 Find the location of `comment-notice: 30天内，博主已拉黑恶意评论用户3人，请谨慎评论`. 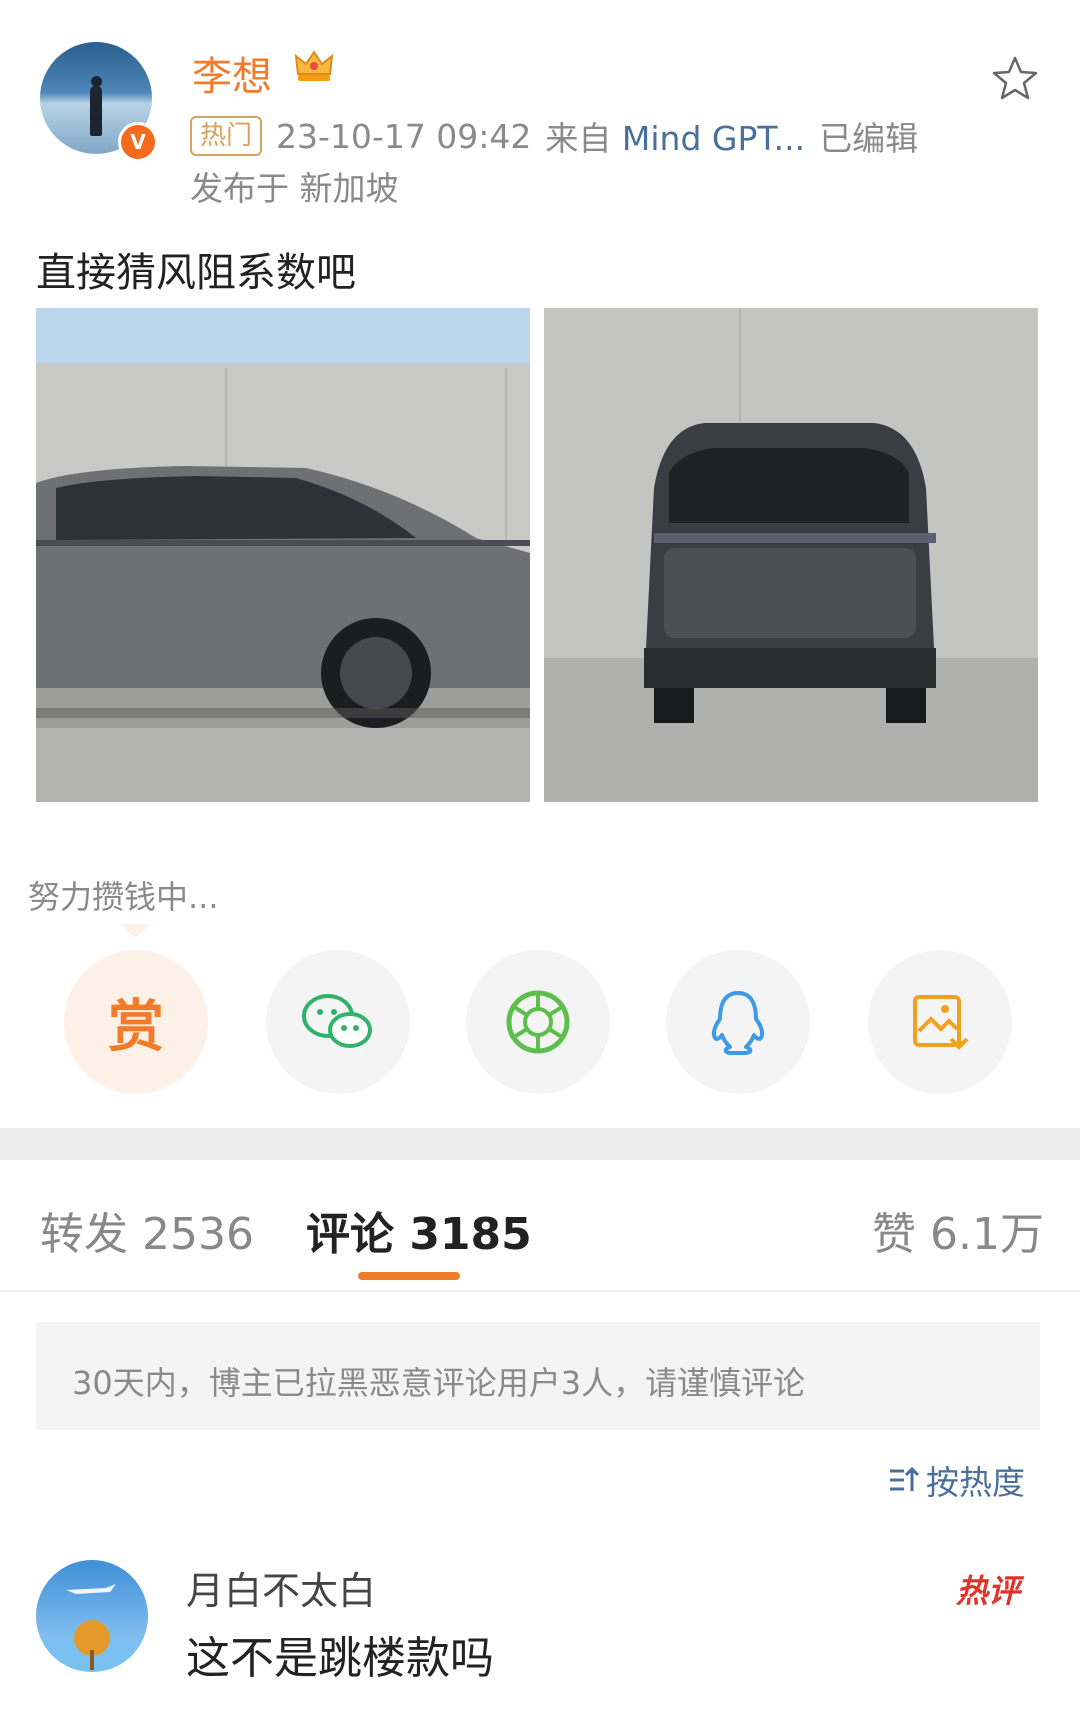

comment-notice: 30天内，博主已拉黑恶意评论用户3人，请谨慎评论 is located at coordinates (439, 1383).